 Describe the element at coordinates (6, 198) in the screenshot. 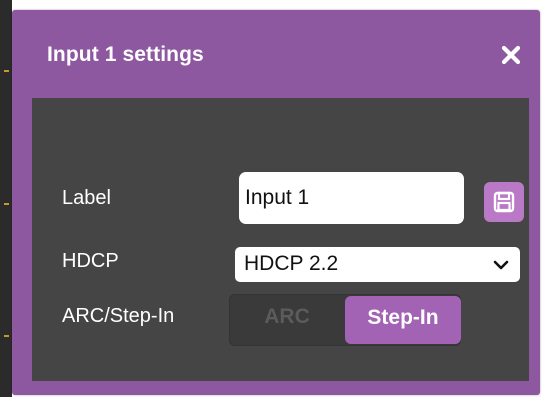

I see `background-panel` at that location.